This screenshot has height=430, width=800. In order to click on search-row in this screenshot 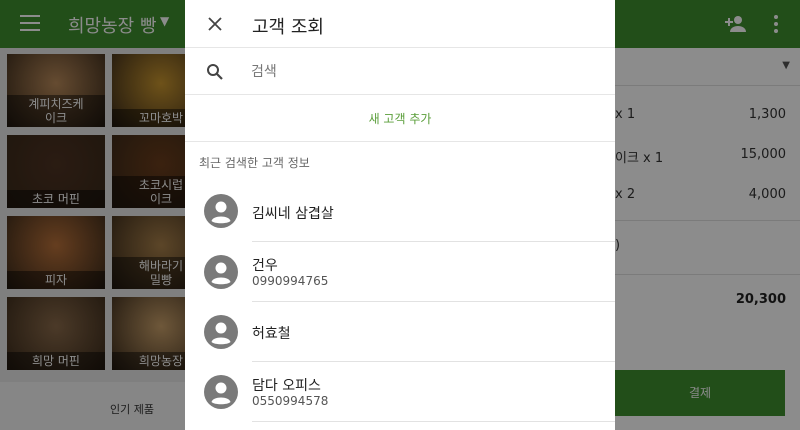, I will do `click(400, 71)`.